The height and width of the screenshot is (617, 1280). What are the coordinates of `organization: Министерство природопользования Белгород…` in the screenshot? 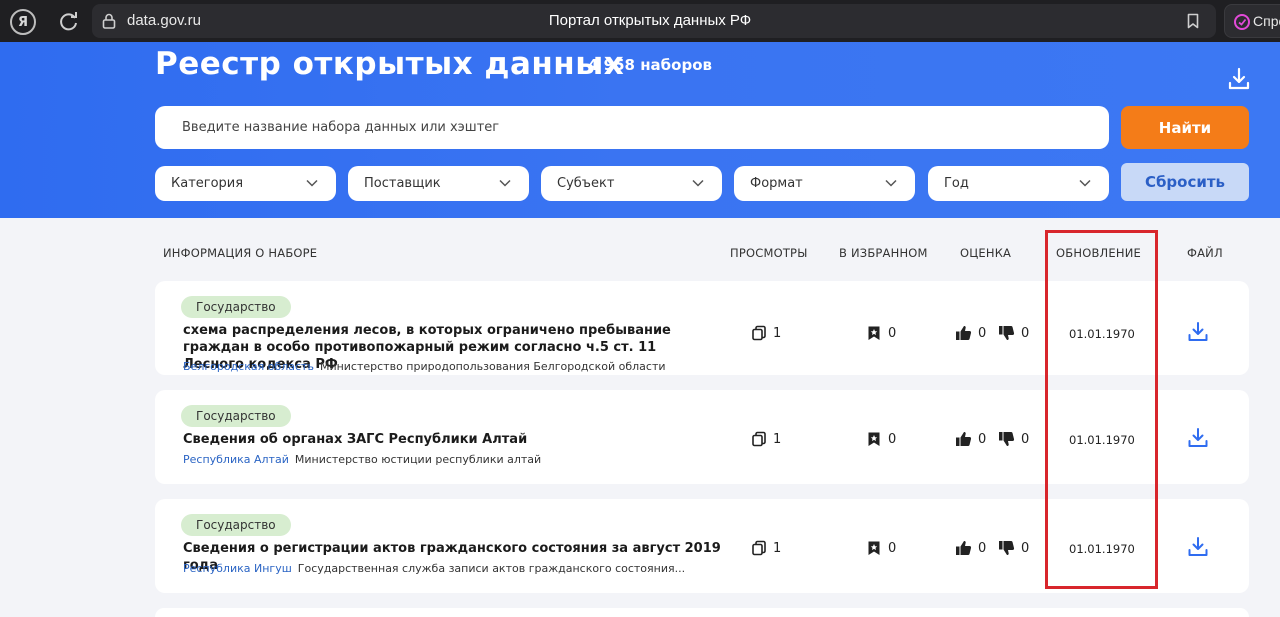 It's located at (492, 366).